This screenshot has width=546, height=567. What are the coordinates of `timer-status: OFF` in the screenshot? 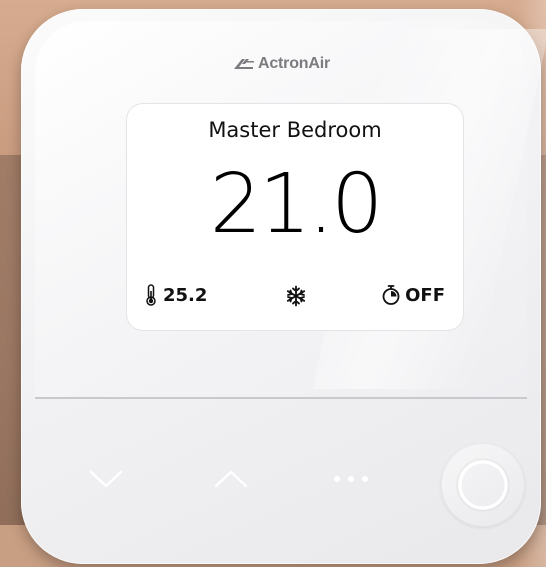 It's located at (413, 295).